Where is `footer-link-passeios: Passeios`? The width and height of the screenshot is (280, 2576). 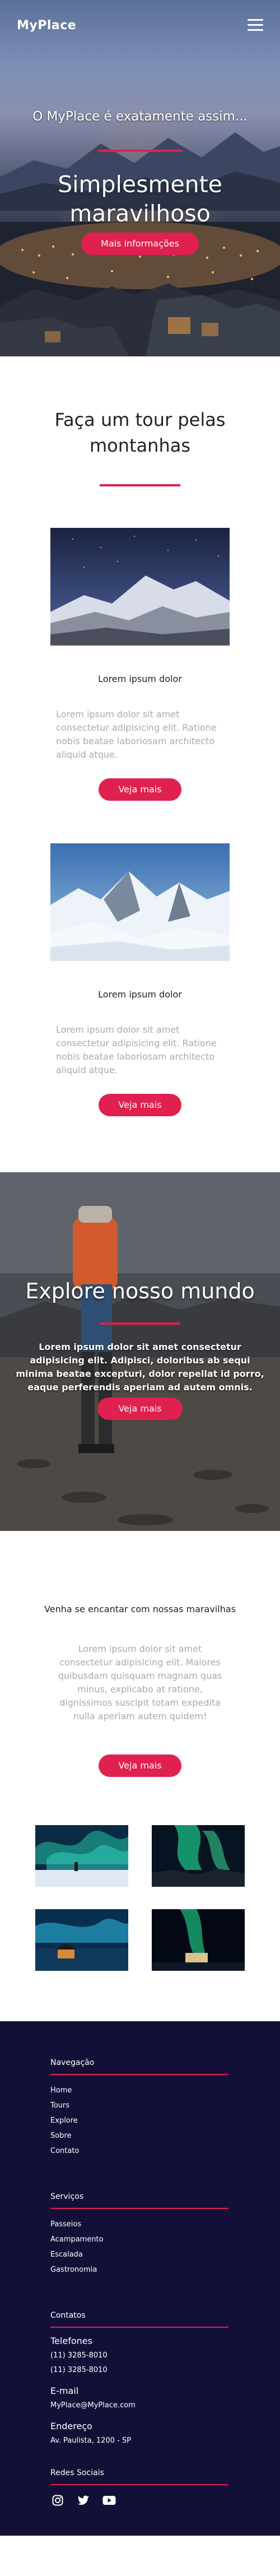 footer-link-passeios: Passeios is located at coordinates (165, 2224).